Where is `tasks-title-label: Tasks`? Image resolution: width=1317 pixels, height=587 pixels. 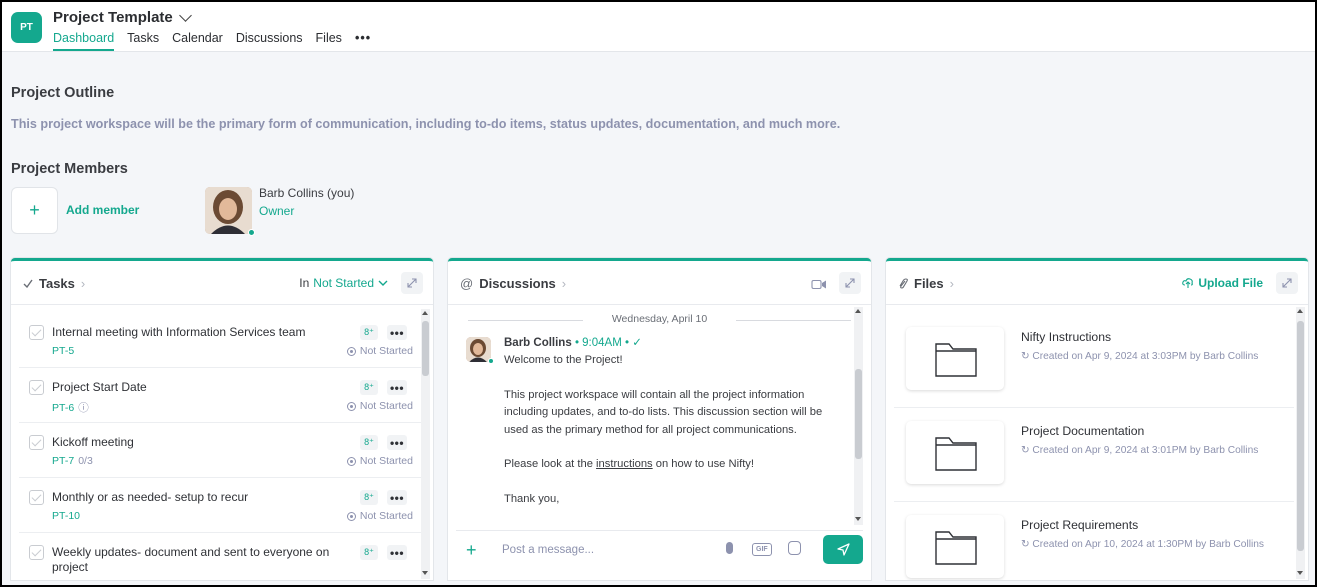 tasks-title-label: Tasks is located at coordinates (57, 283).